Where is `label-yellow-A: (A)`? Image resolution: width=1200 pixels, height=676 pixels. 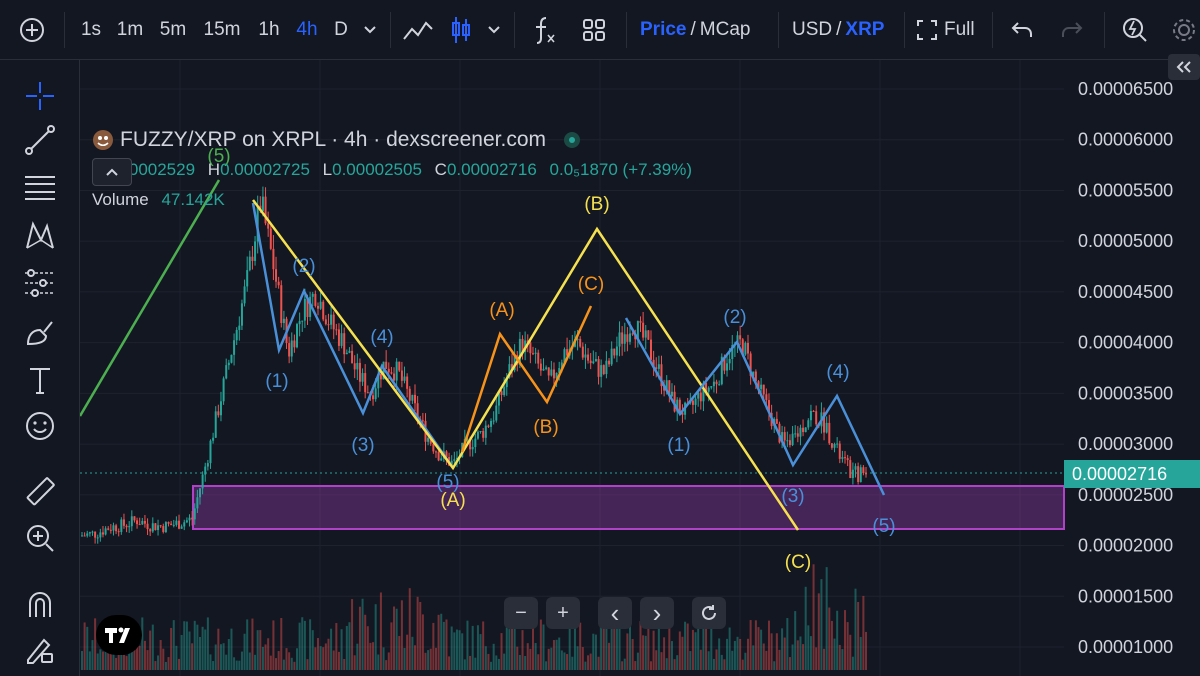 label-yellow-A: (A) is located at coordinates (452, 500).